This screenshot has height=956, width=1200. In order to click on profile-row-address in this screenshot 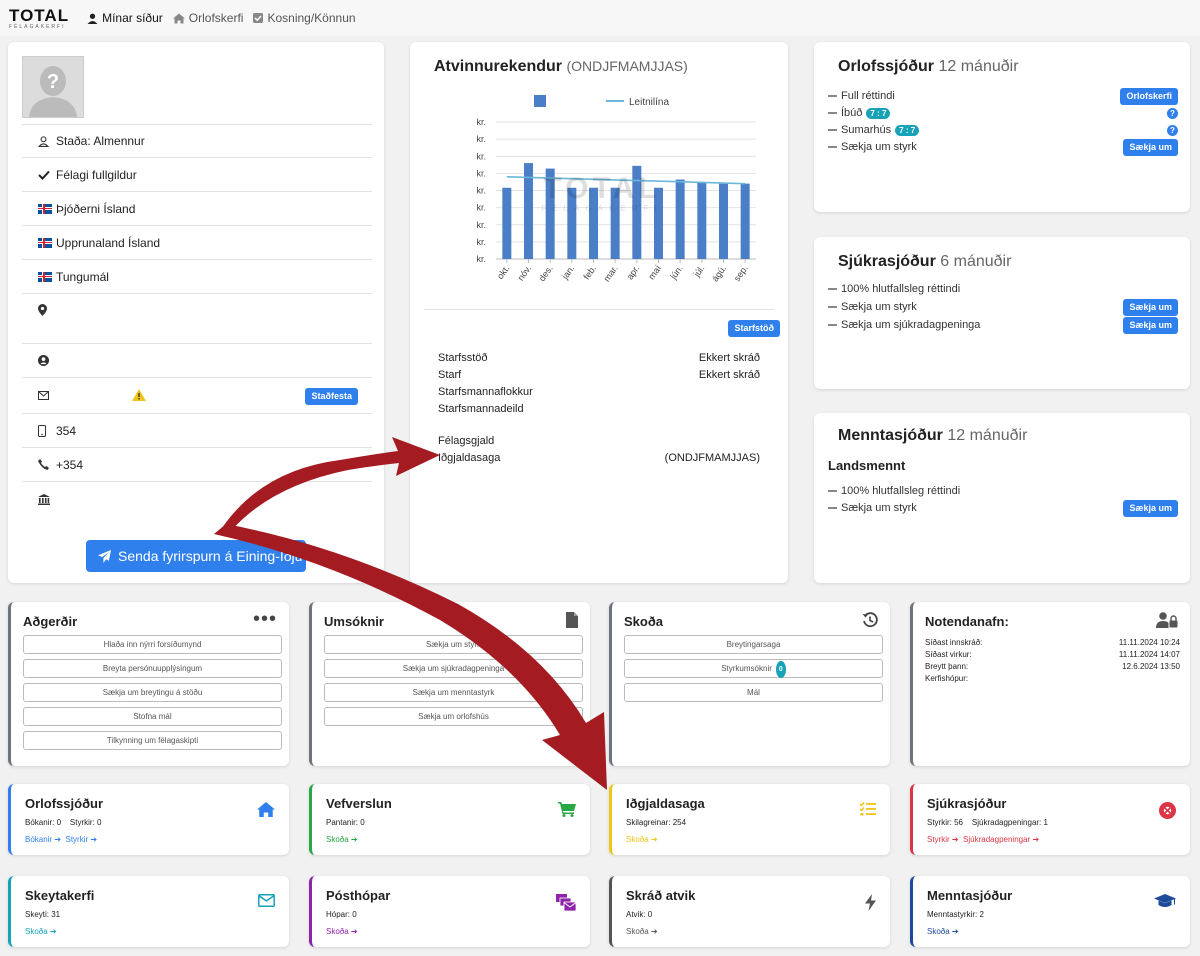, I will do `click(197, 319)`.